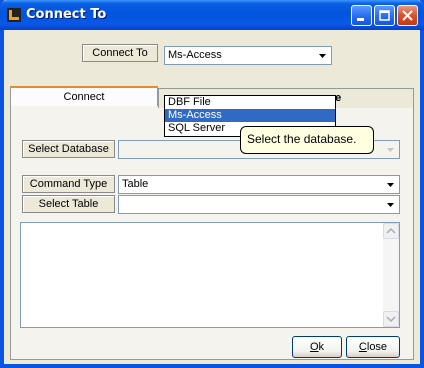 Image resolution: width=424 pixels, height=368 pixels. I want to click on close-window-button, so click(407, 15).